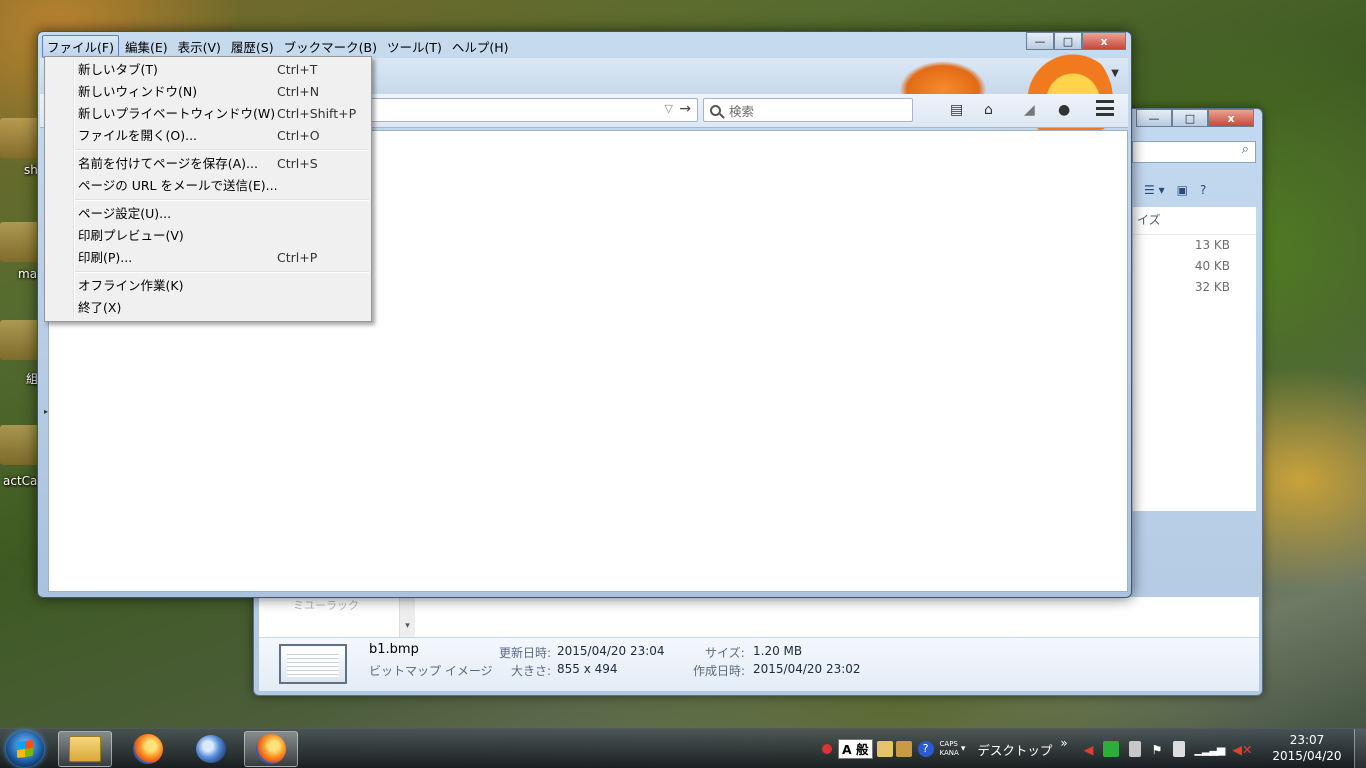 The height and width of the screenshot is (768, 1366). What do you see at coordinates (208, 236) in the screenshot?
I see `menu-item-print-preview: 印刷プレビュー(V)` at bounding box center [208, 236].